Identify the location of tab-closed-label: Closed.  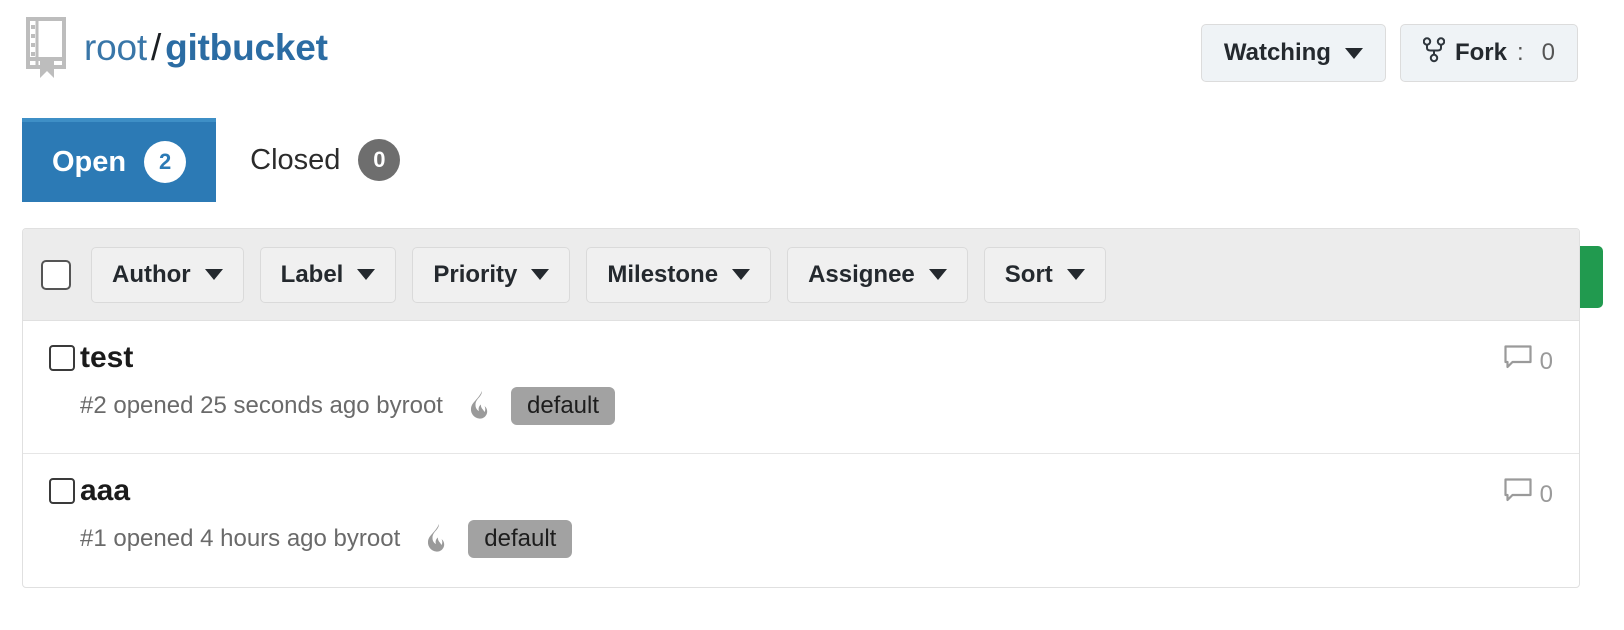
(295, 159).